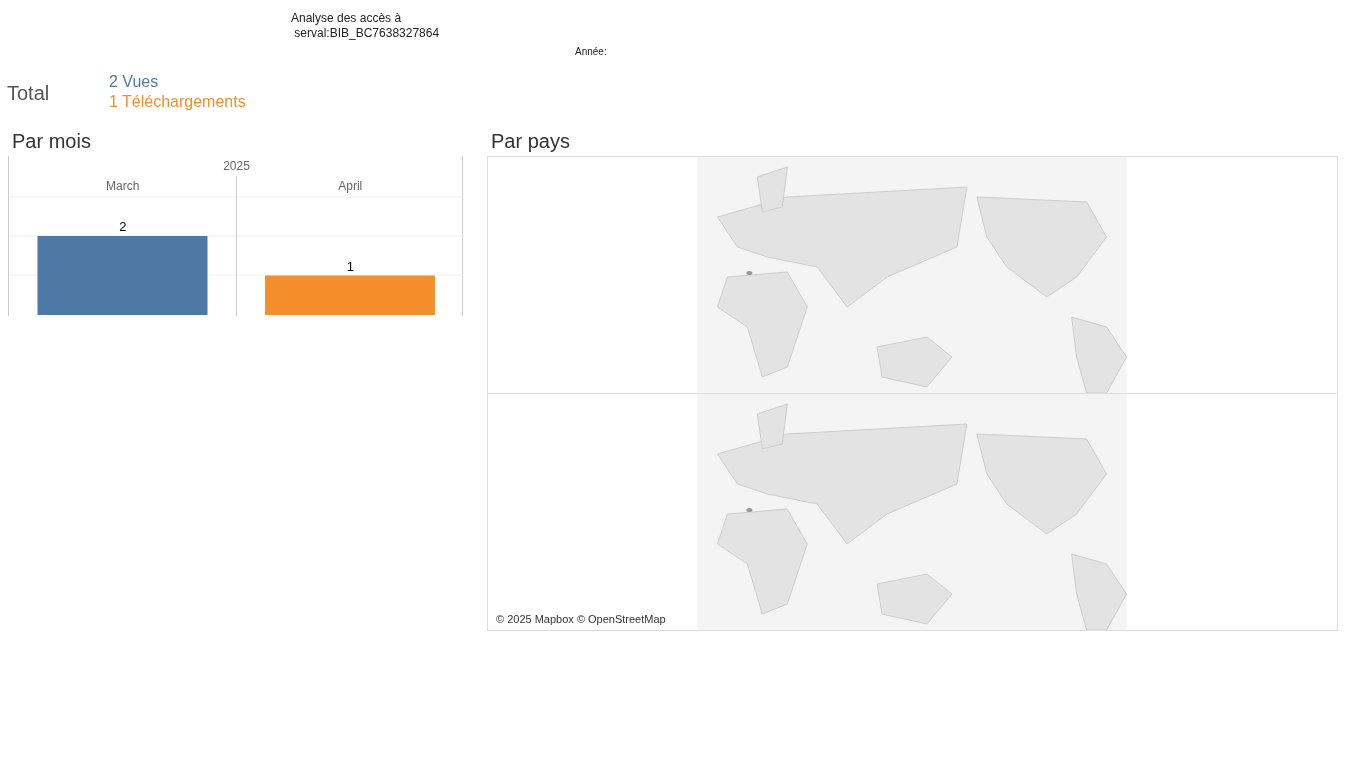 Image resolution: width=1366 pixels, height=768 pixels. What do you see at coordinates (134, 81) in the screenshot?
I see `total-count: 2 Vues` at bounding box center [134, 81].